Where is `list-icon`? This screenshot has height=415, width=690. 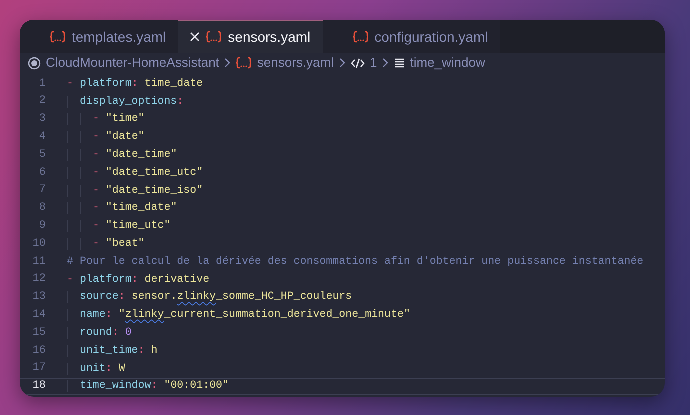 list-icon is located at coordinates (400, 63).